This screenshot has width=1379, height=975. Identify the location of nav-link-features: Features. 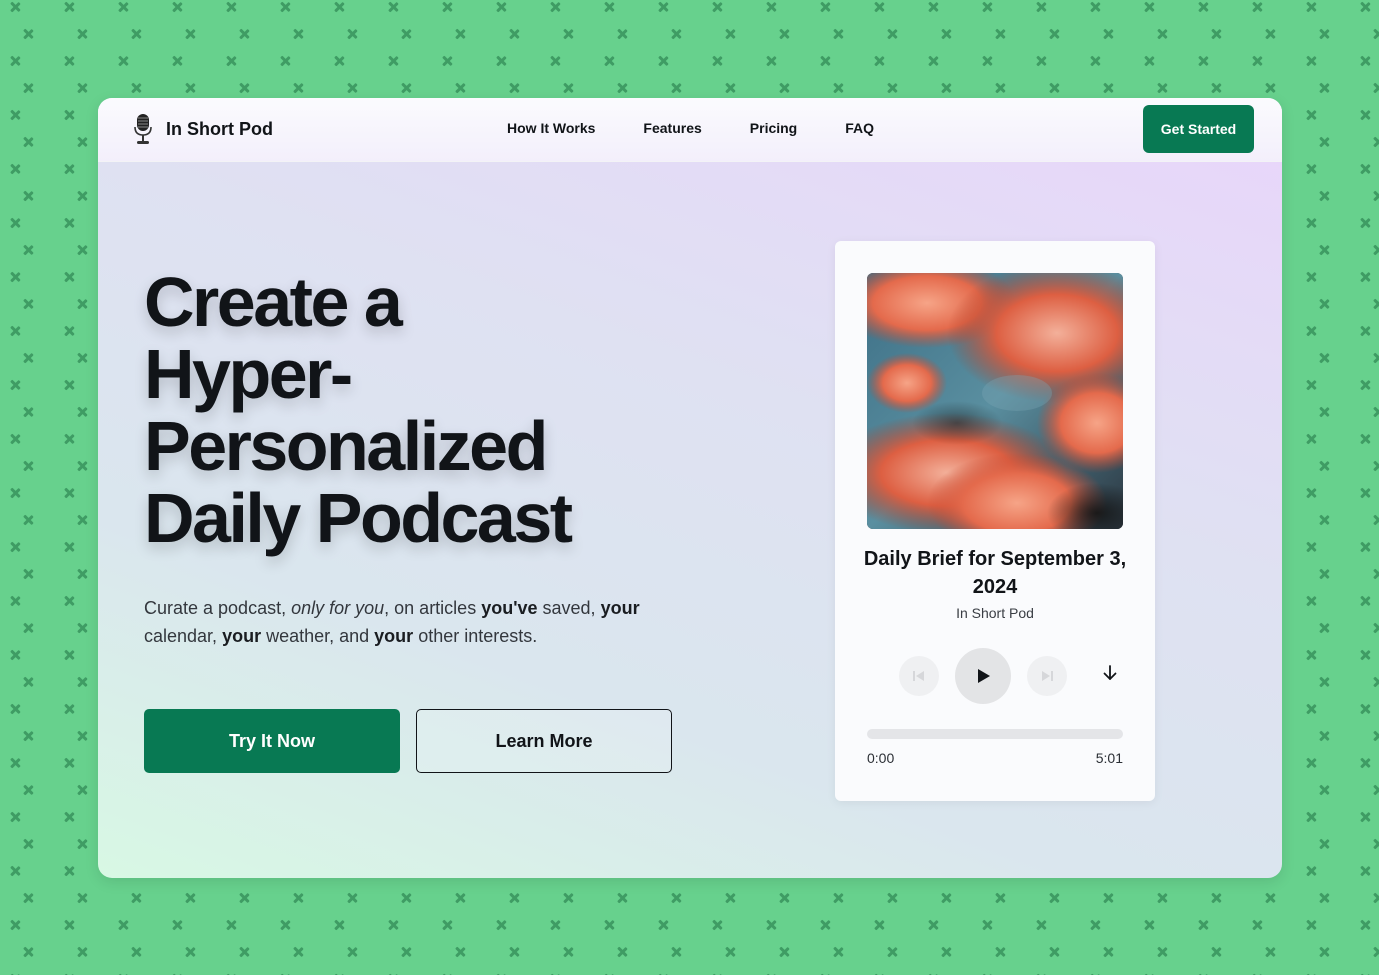
(672, 128).